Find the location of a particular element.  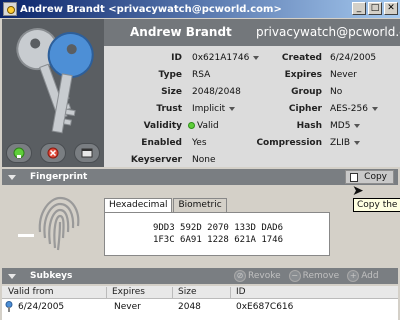

delete-key-button is located at coordinates (53, 153).